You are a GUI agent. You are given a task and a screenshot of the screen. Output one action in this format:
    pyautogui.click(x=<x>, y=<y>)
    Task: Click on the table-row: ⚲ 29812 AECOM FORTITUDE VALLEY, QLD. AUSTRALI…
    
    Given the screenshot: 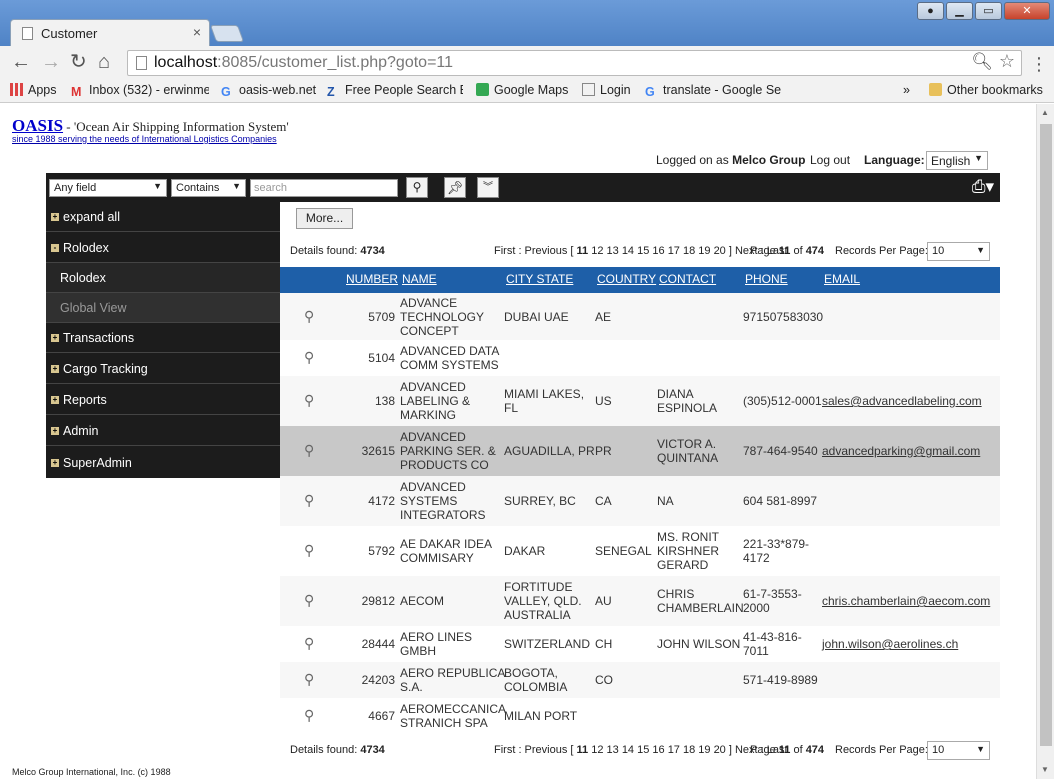 What is the action you would take?
    pyautogui.click(x=640, y=601)
    